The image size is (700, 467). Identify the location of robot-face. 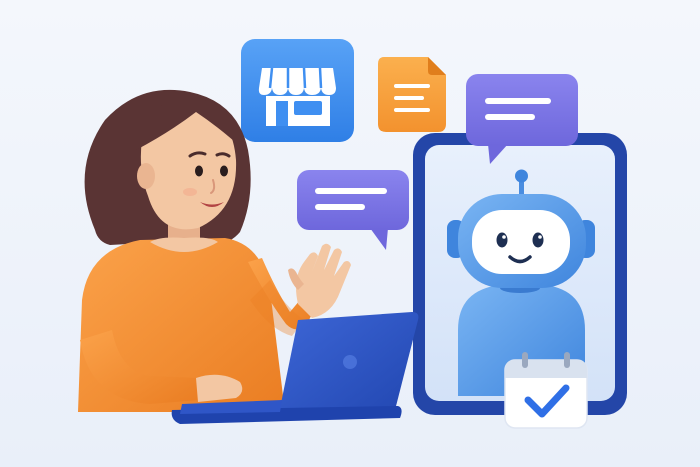
(521, 242).